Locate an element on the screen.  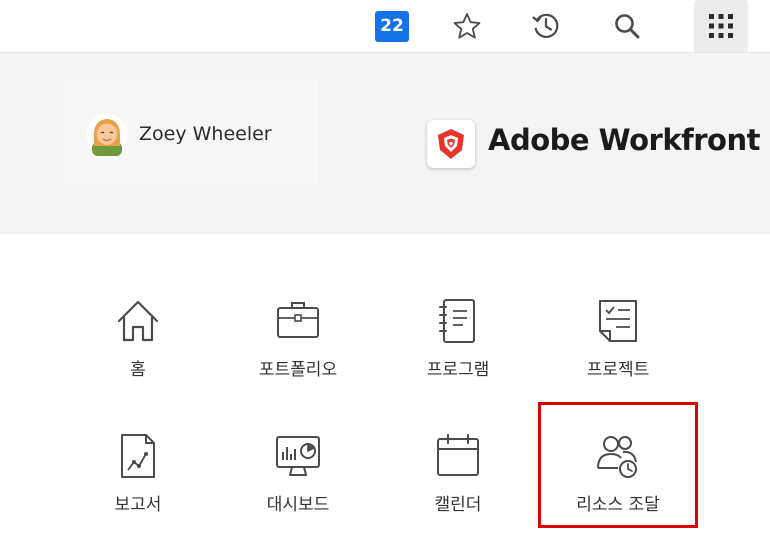
menu-item-label: 홈 is located at coordinates (138, 370).